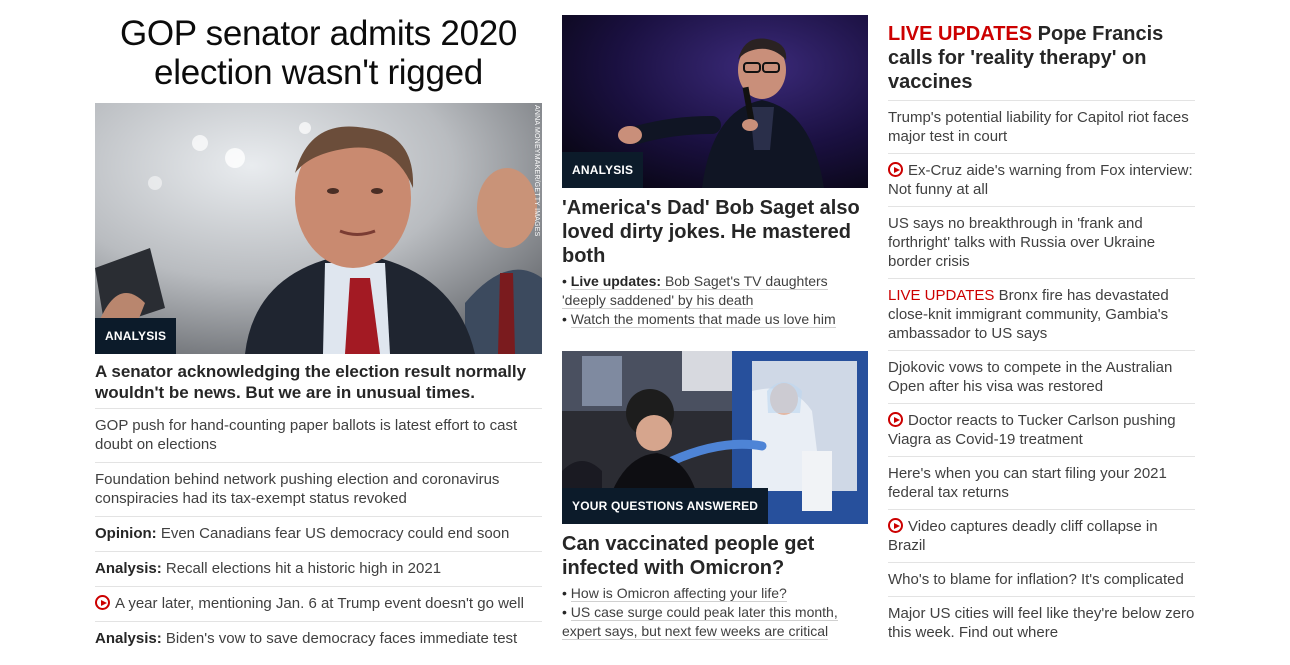  Describe the element at coordinates (665, 506) in the screenshot. I see `questions-answered-label: YOUR QUESTIONS ANSWERED` at that location.